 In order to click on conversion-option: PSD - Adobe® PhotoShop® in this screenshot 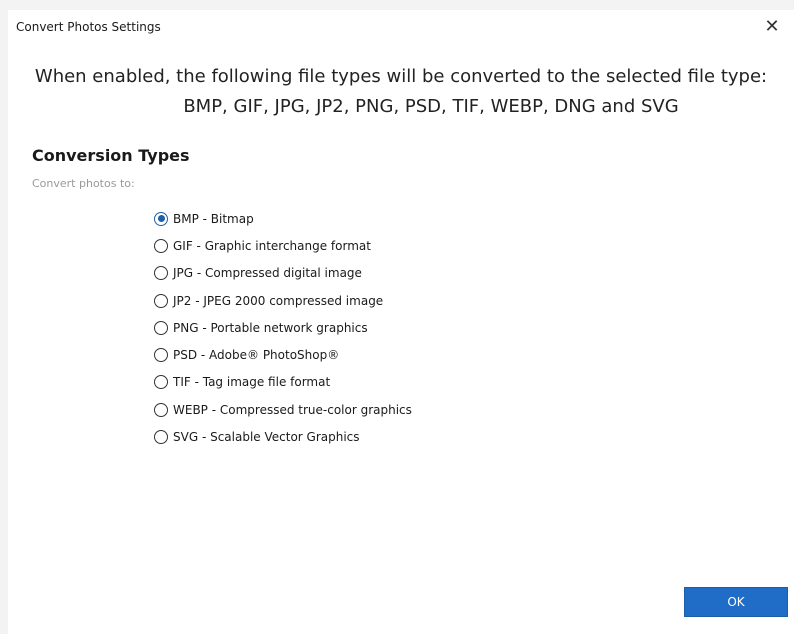, I will do `click(283, 354)`.